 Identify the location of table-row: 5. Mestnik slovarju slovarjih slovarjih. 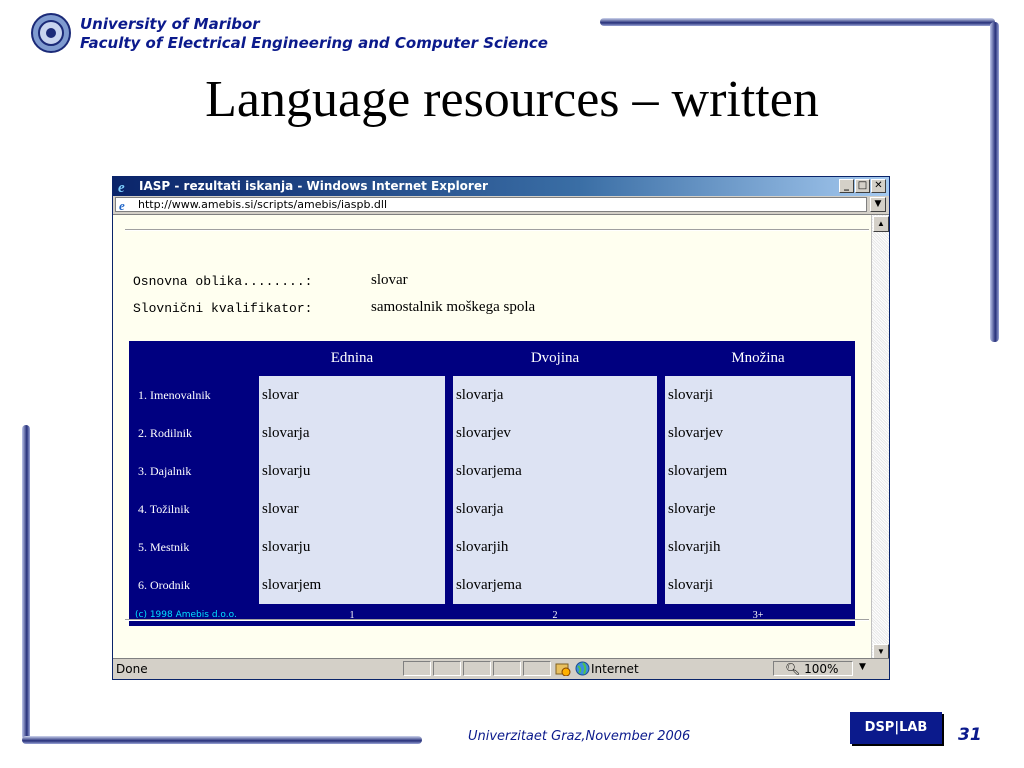
(492, 547).